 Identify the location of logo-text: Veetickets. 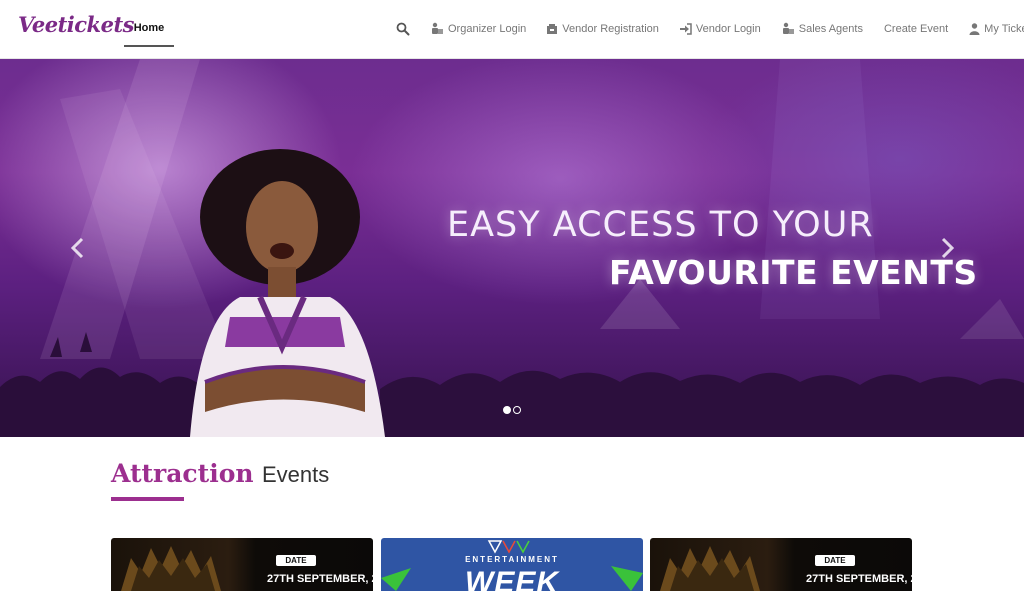
(76, 24).